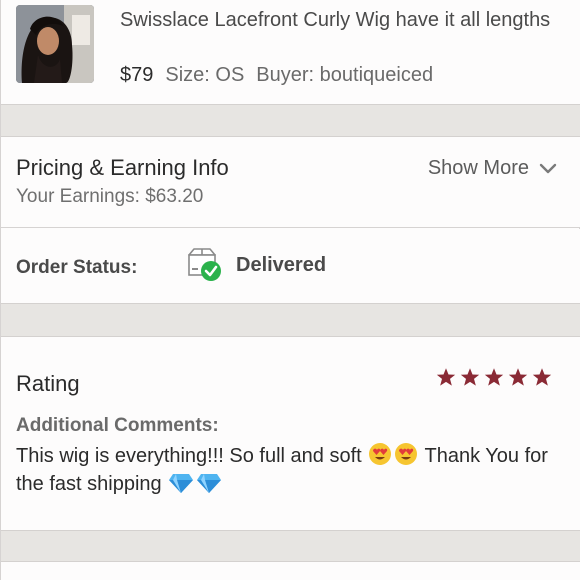  Describe the element at coordinates (55, 44) in the screenshot. I see `product-thumbnail` at that location.